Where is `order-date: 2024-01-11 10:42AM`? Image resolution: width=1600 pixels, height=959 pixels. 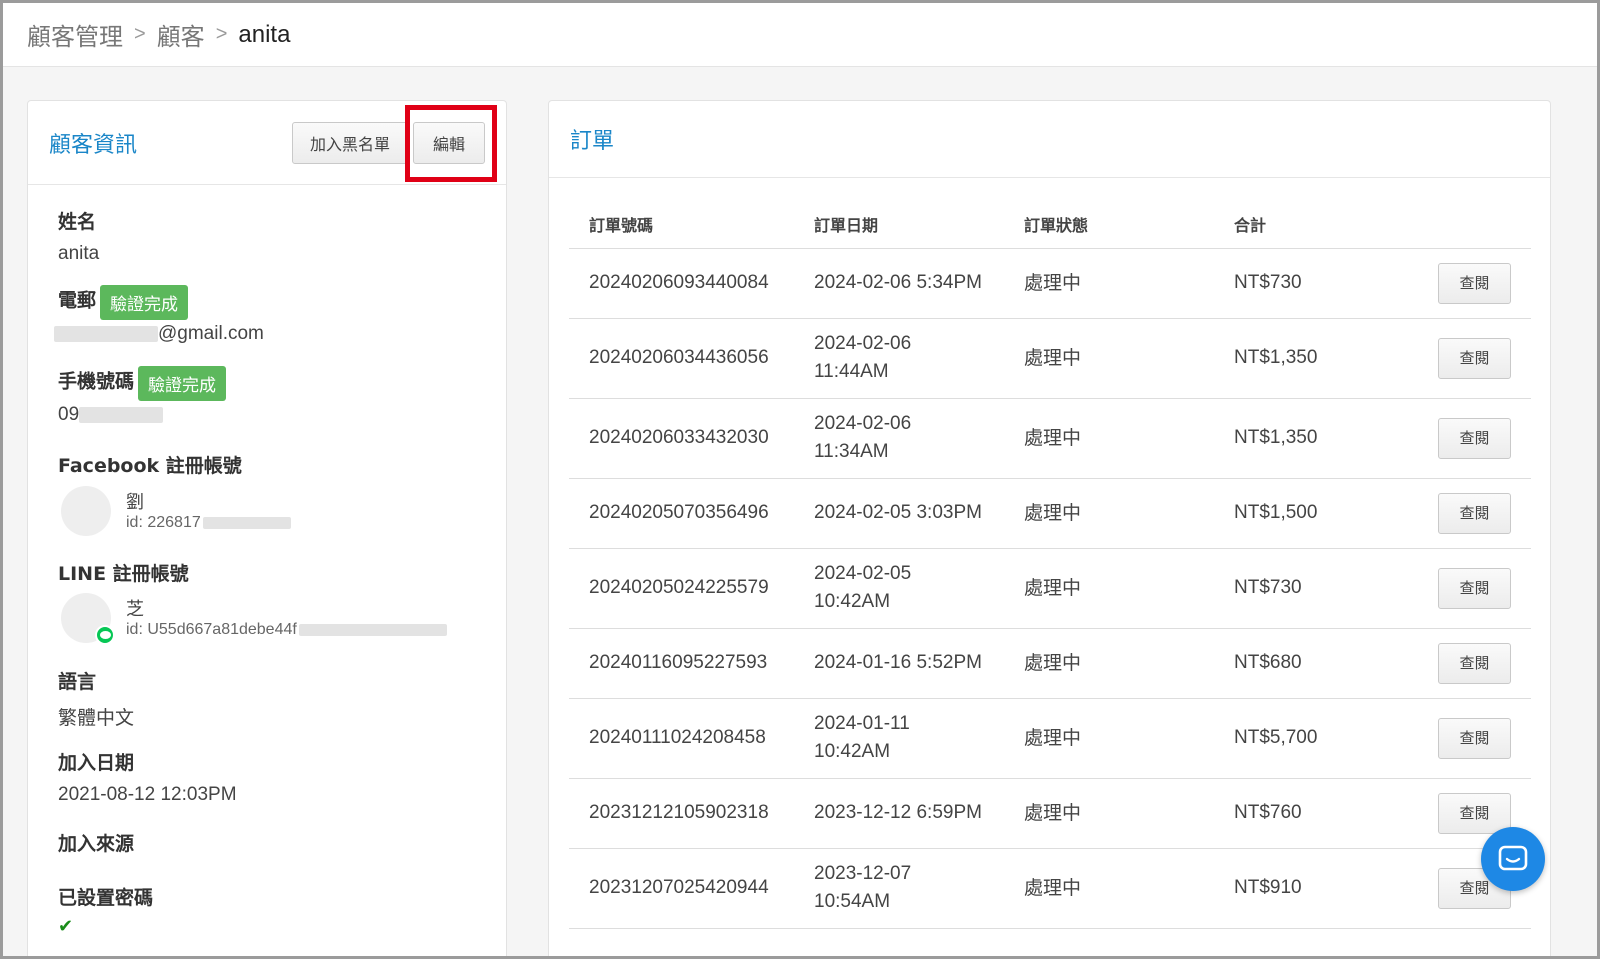 order-date: 2024-01-11 10:42AM is located at coordinates (899, 738).